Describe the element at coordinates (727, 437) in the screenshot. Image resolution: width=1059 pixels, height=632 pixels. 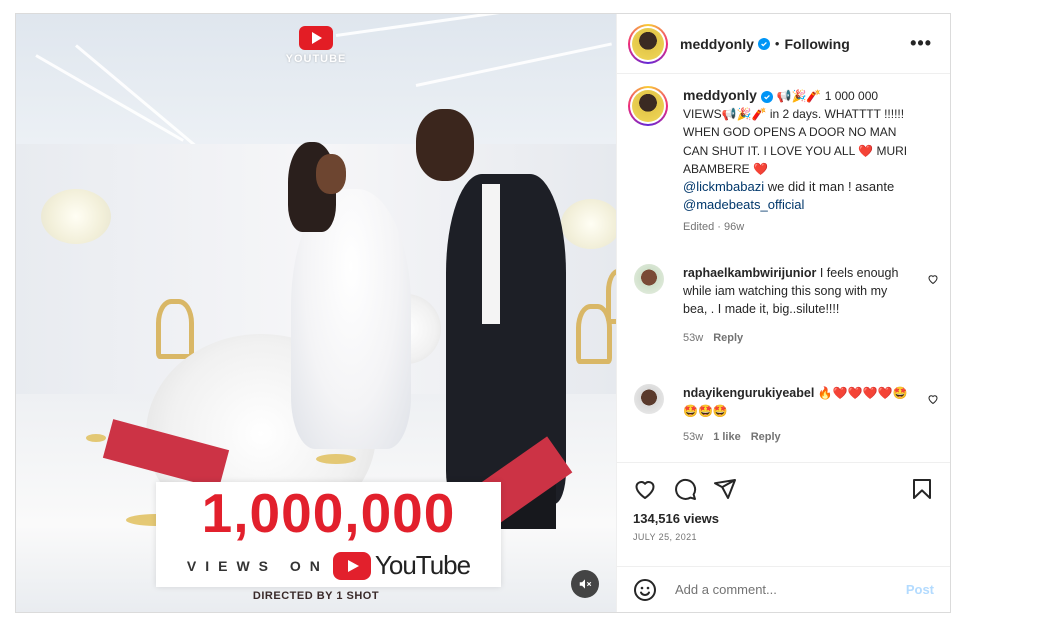
I see `comment-likes: 1 like` at that location.